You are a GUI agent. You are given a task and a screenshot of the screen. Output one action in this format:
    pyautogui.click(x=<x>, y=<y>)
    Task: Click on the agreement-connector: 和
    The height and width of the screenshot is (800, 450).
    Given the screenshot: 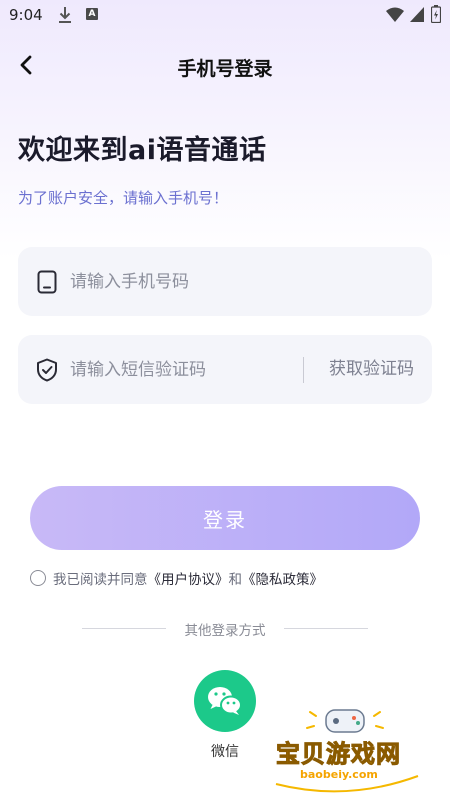 What is the action you would take?
    pyautogui.click(x=235, y=580)
    